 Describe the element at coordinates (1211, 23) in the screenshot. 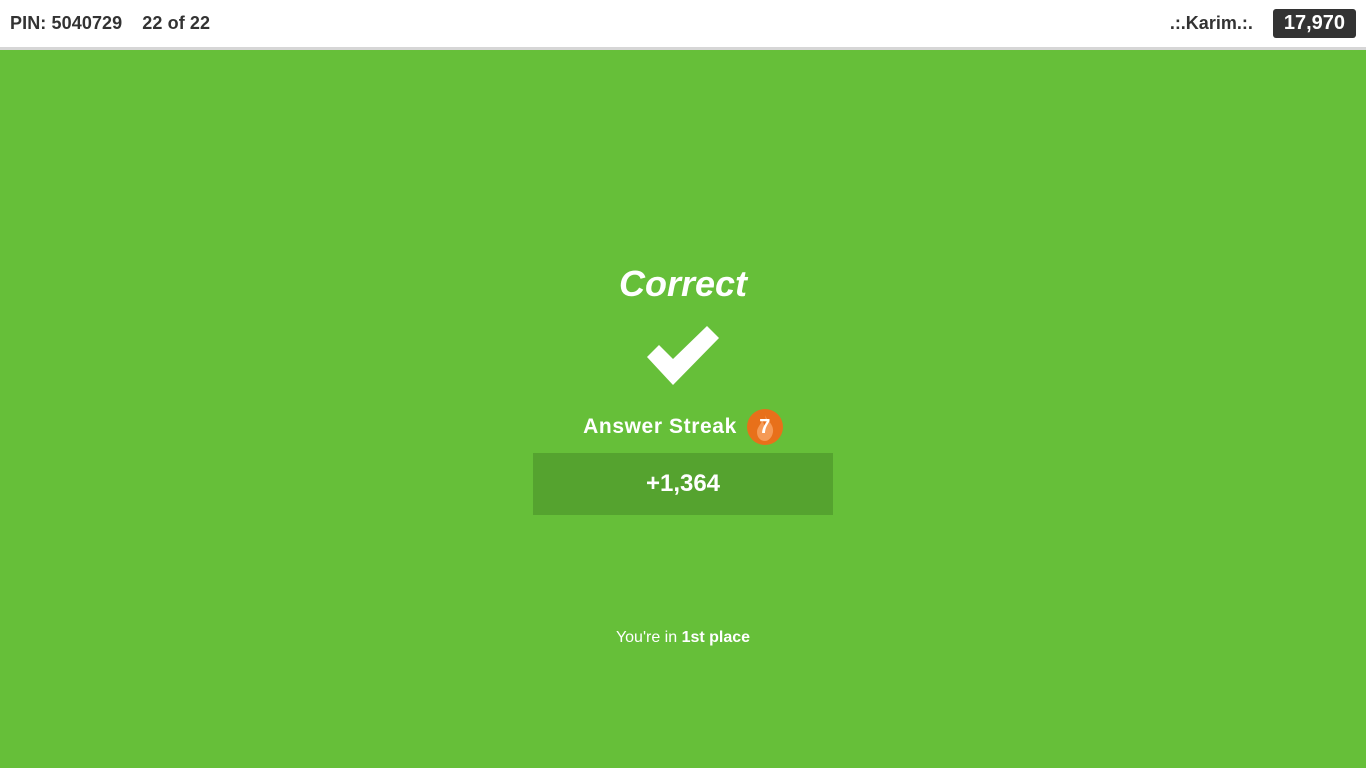

I see `player-nickname: .:.Karim.:.` at that location.